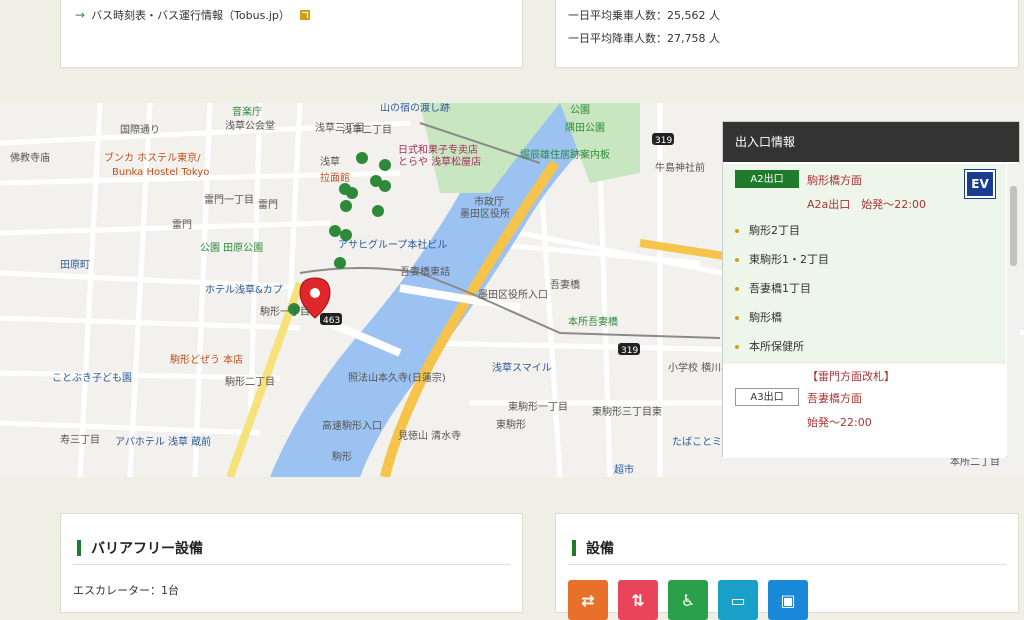 The height and width of the screenshot is (620, 1024). Describe the element at coordinates (600, 549) in the screenshot. I see `facilities-title: 設備` at that location.